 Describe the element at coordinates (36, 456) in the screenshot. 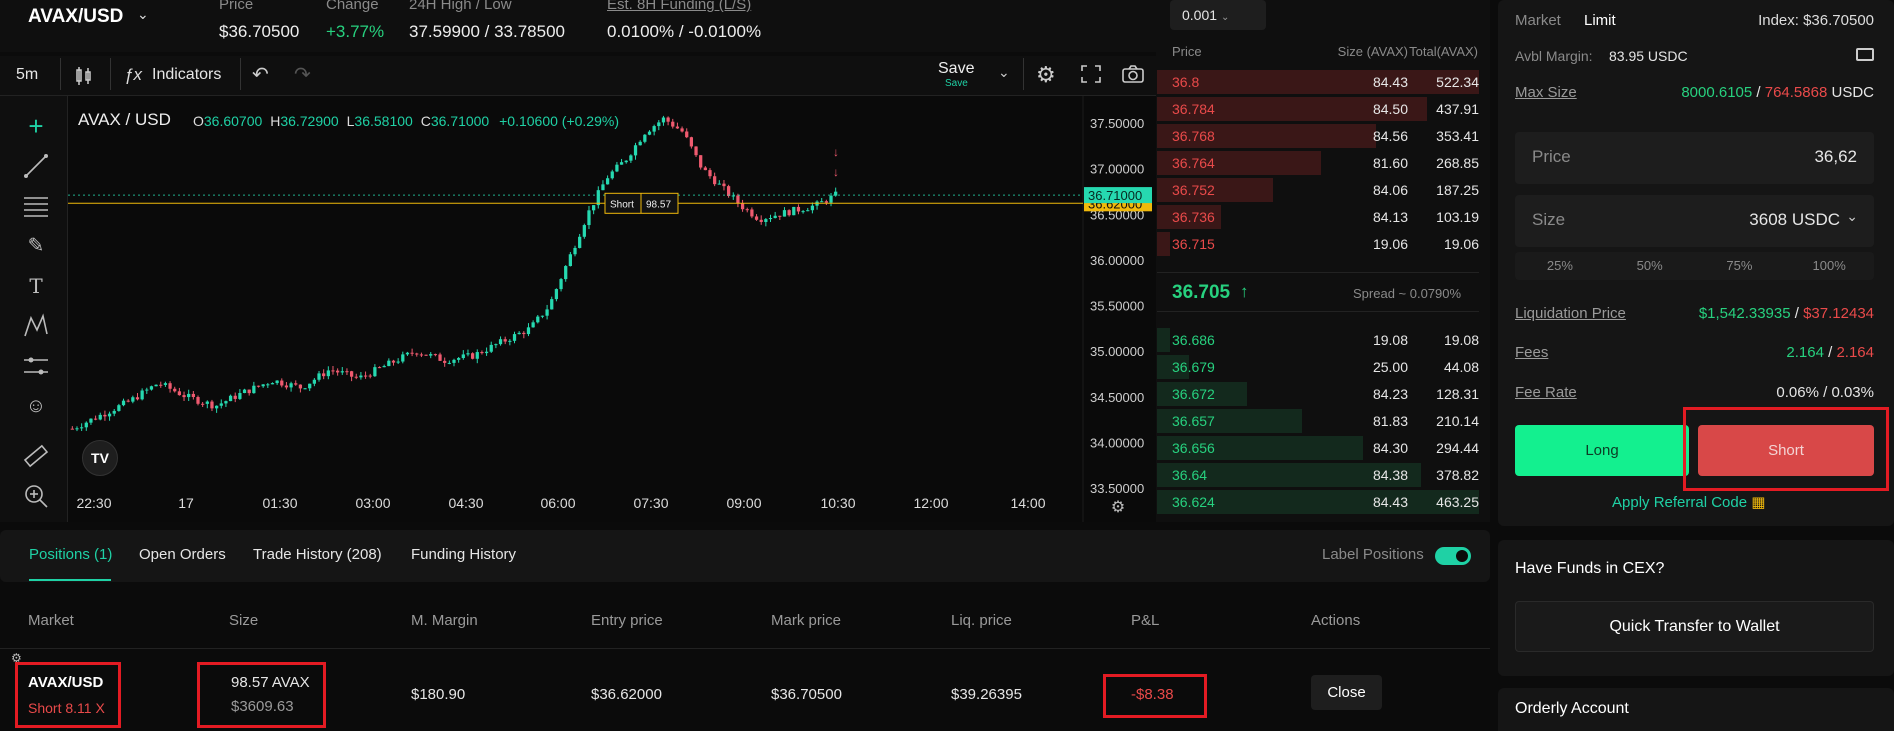

I see `ruler-icon` at that location.